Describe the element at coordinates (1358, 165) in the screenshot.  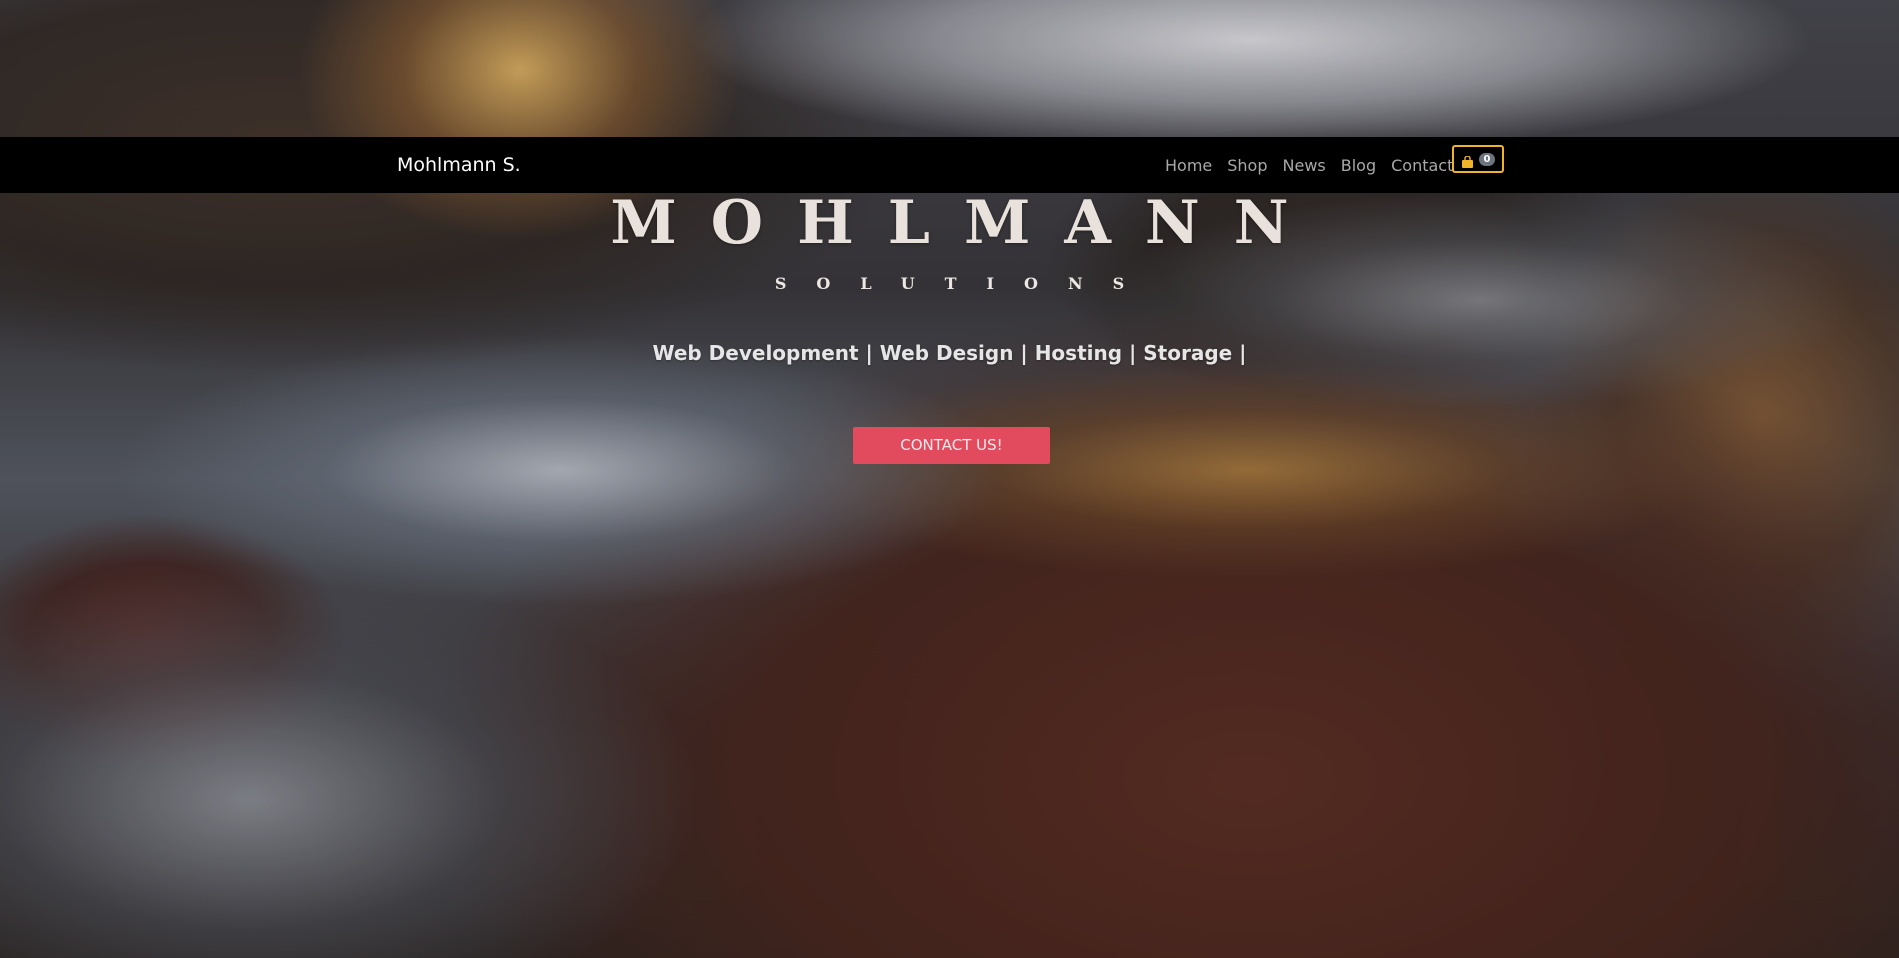
I see `nav-link-blog: Blog` at that location.